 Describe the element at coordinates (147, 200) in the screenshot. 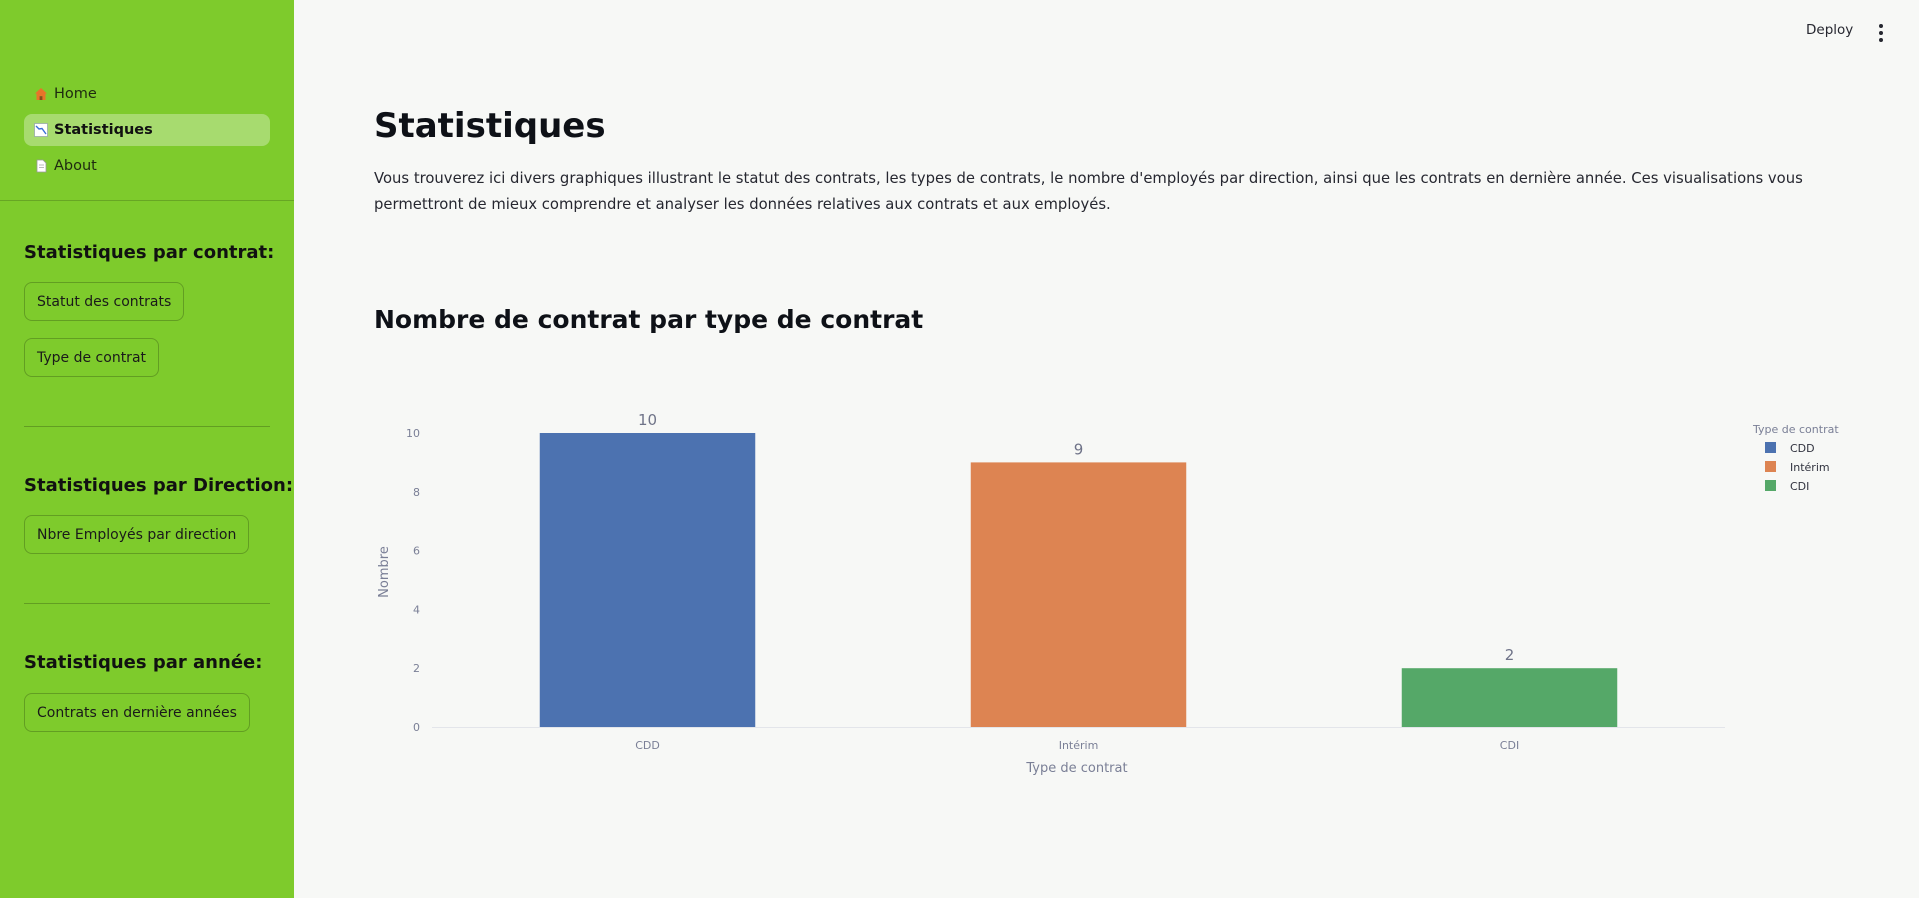

I see `nav-divider` at that location.